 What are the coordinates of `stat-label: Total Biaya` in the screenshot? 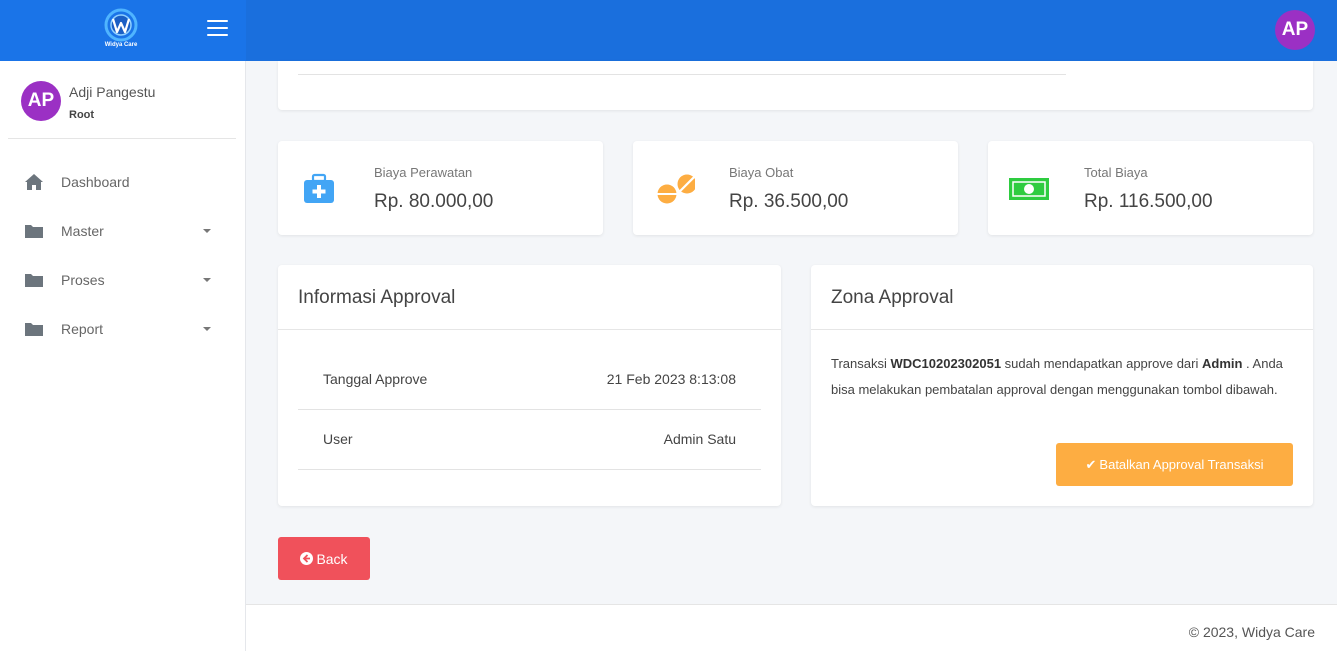 It's located at (1116, 172).